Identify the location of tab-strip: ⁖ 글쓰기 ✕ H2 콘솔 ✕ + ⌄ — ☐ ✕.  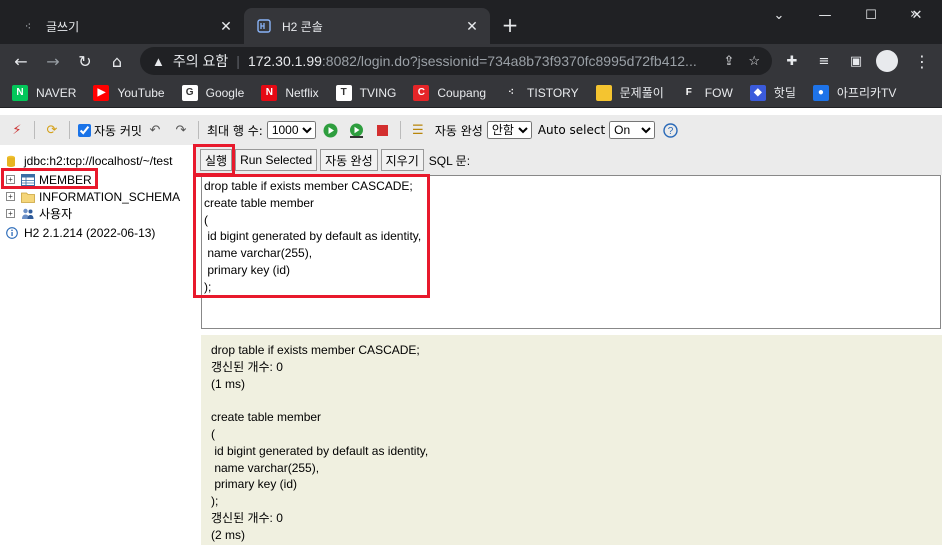
(471, 22).